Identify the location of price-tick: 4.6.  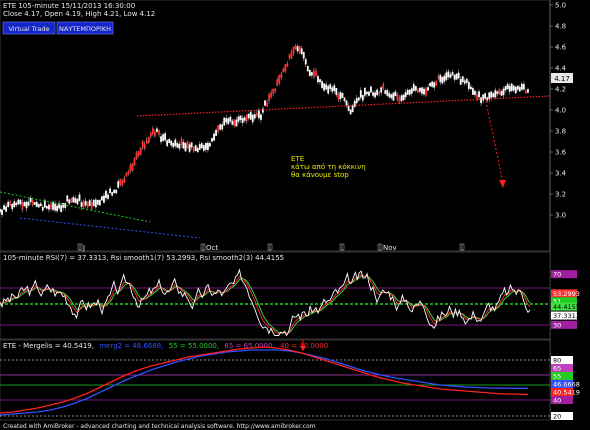
(561, 48).